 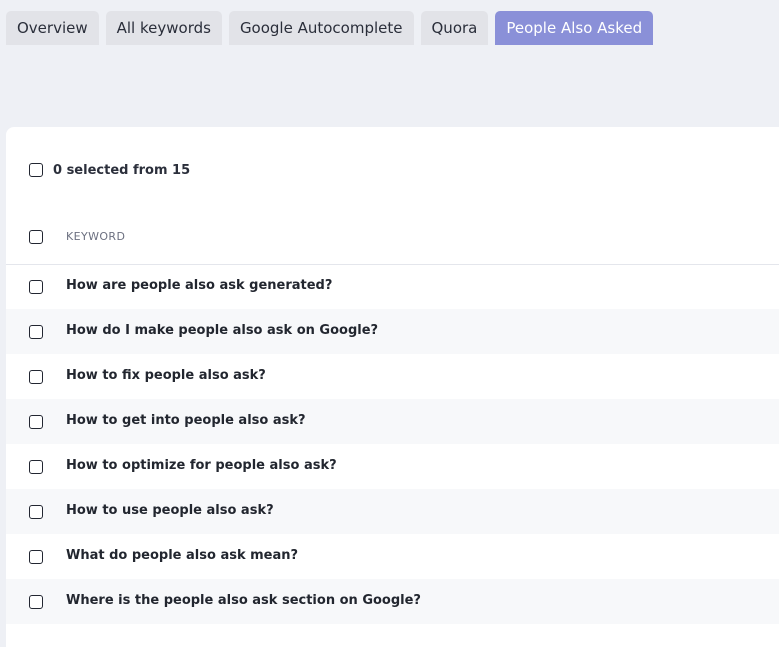 What do you see at coordinates (201, 465) in the screenshot?
I see `keyword-text: How to optimize for people also ask?` at bounding box center [201, 465].